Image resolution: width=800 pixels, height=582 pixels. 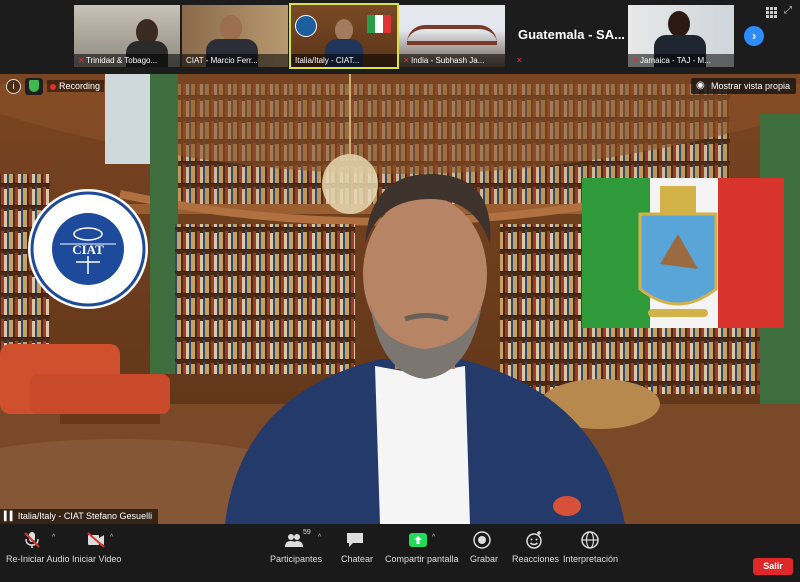 What do you see at coordinates (484, 559) in the screenshot?
I see `record-button: Grabar` at bounding box center [484, 559].